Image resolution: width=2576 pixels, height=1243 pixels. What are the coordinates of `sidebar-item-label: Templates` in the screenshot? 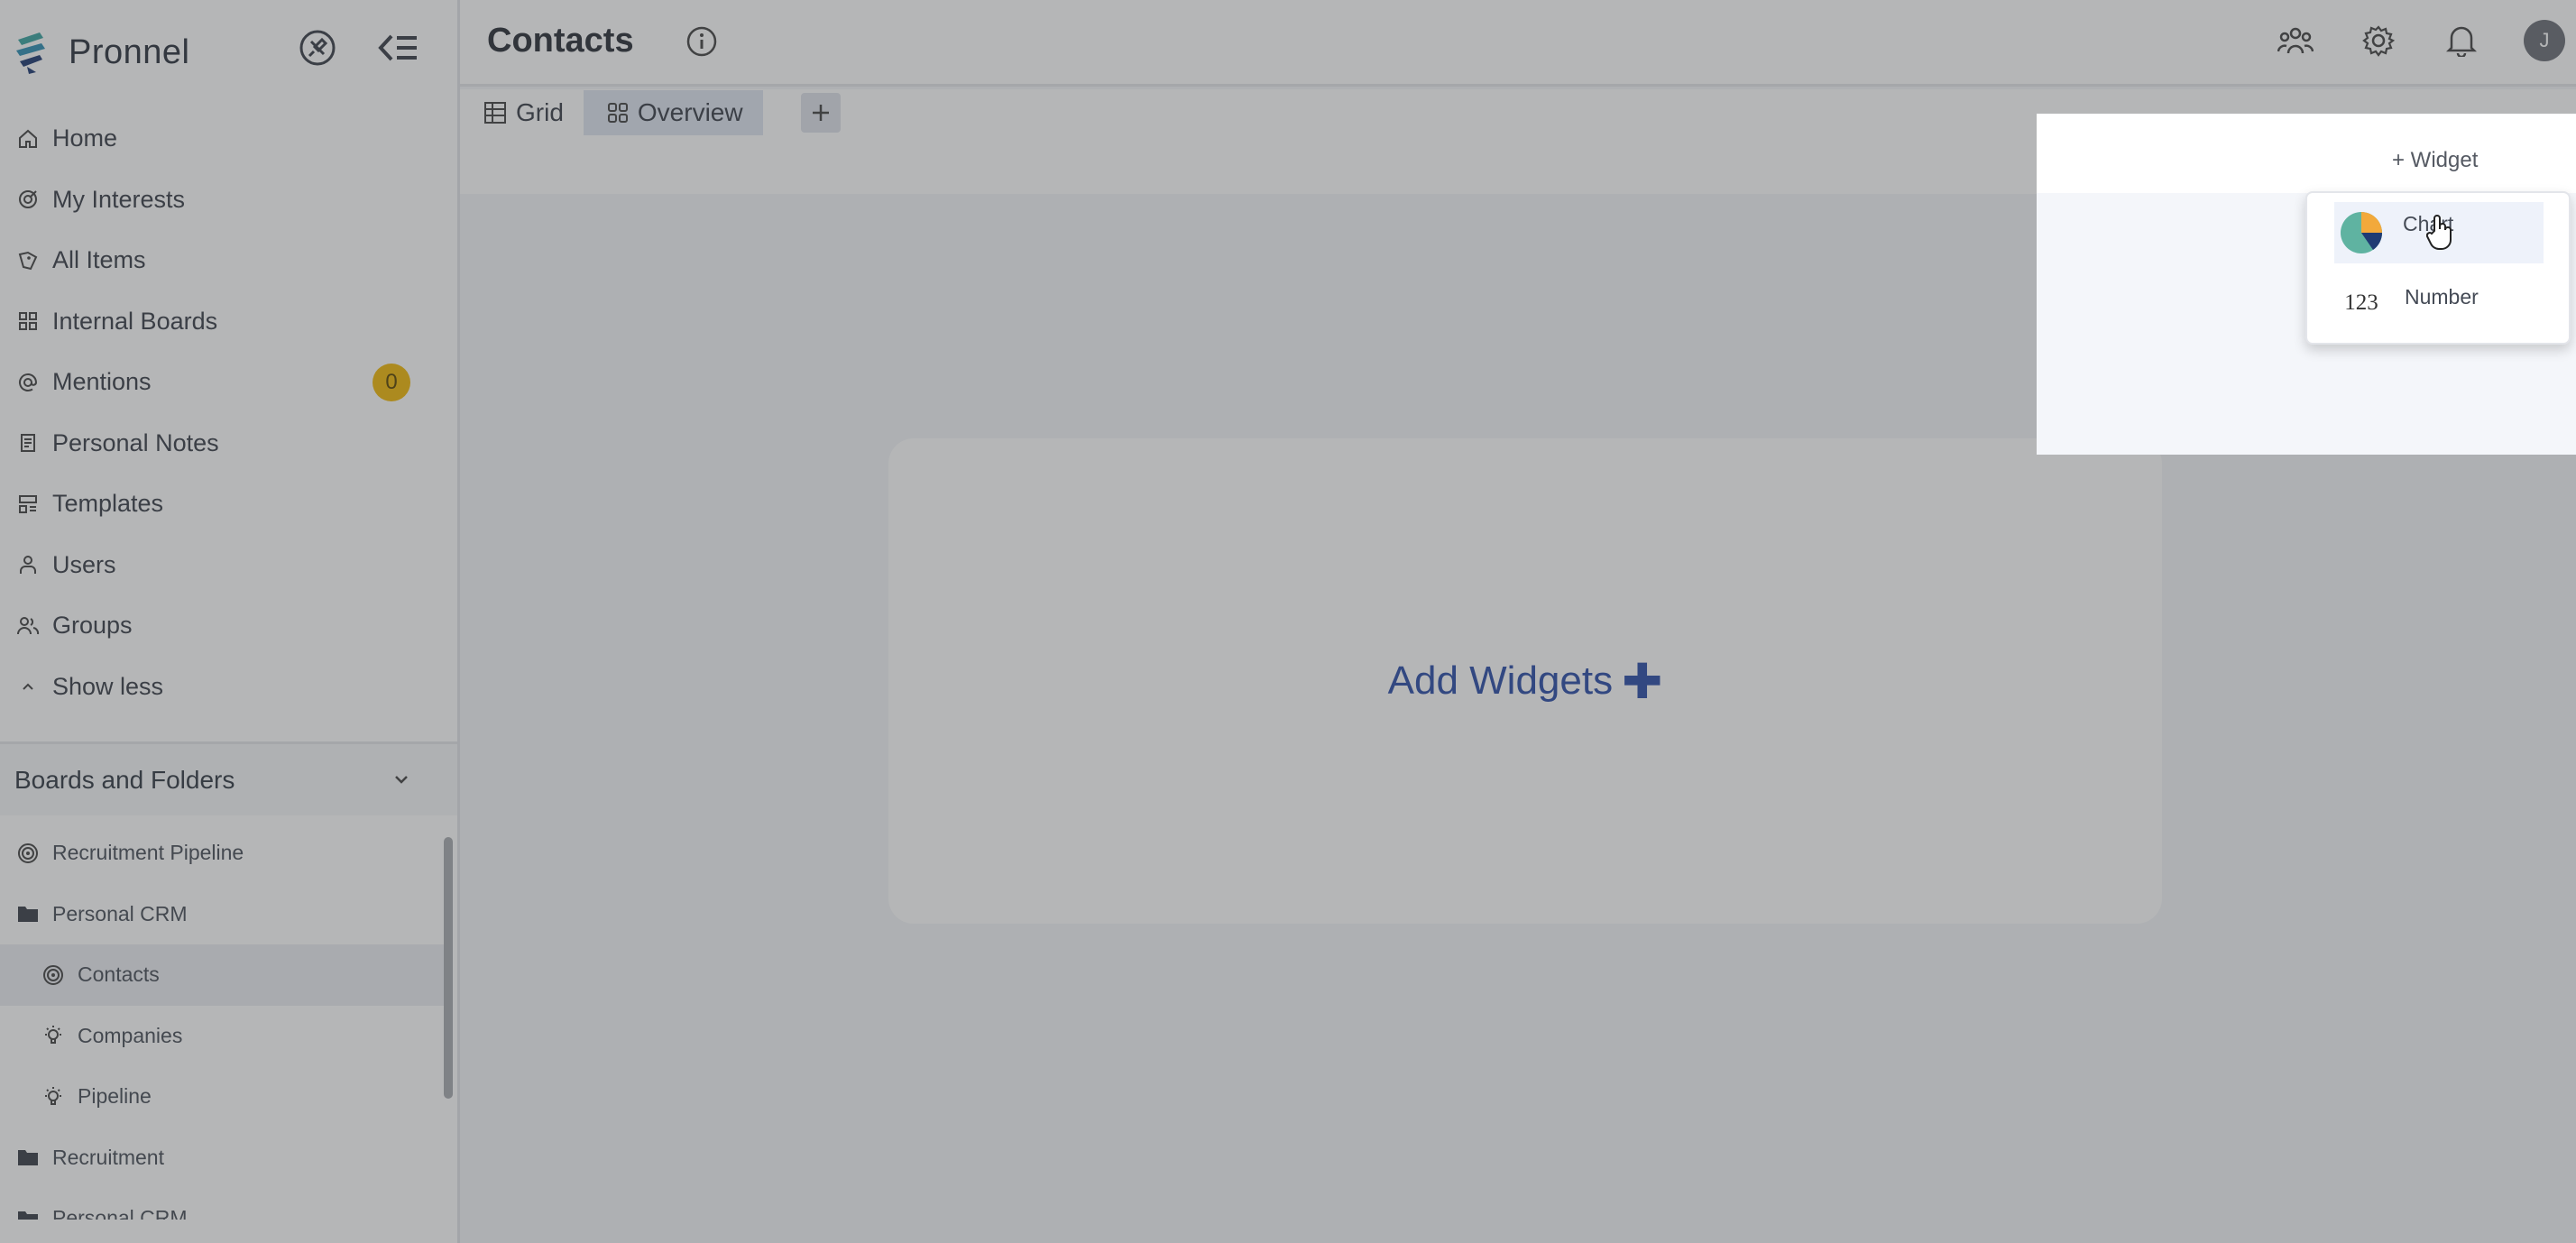 It's located at (108, 504).